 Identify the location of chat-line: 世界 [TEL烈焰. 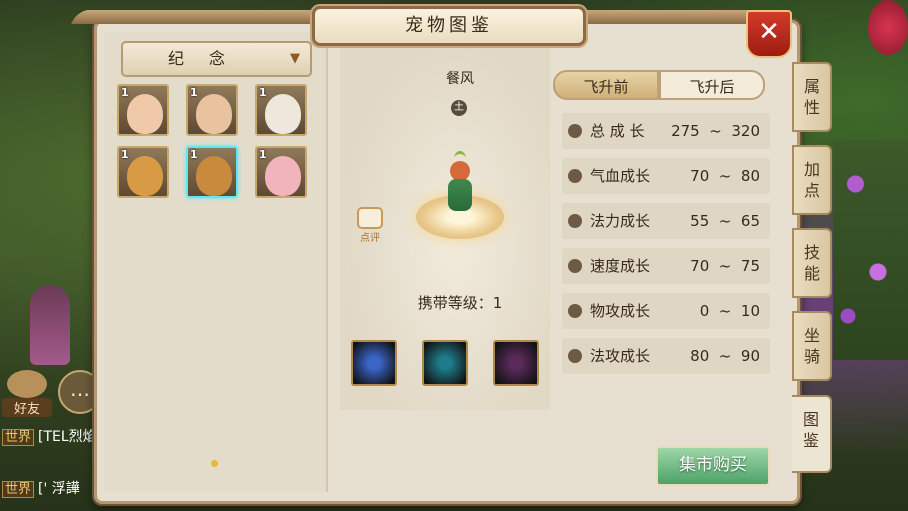
(49, 436).